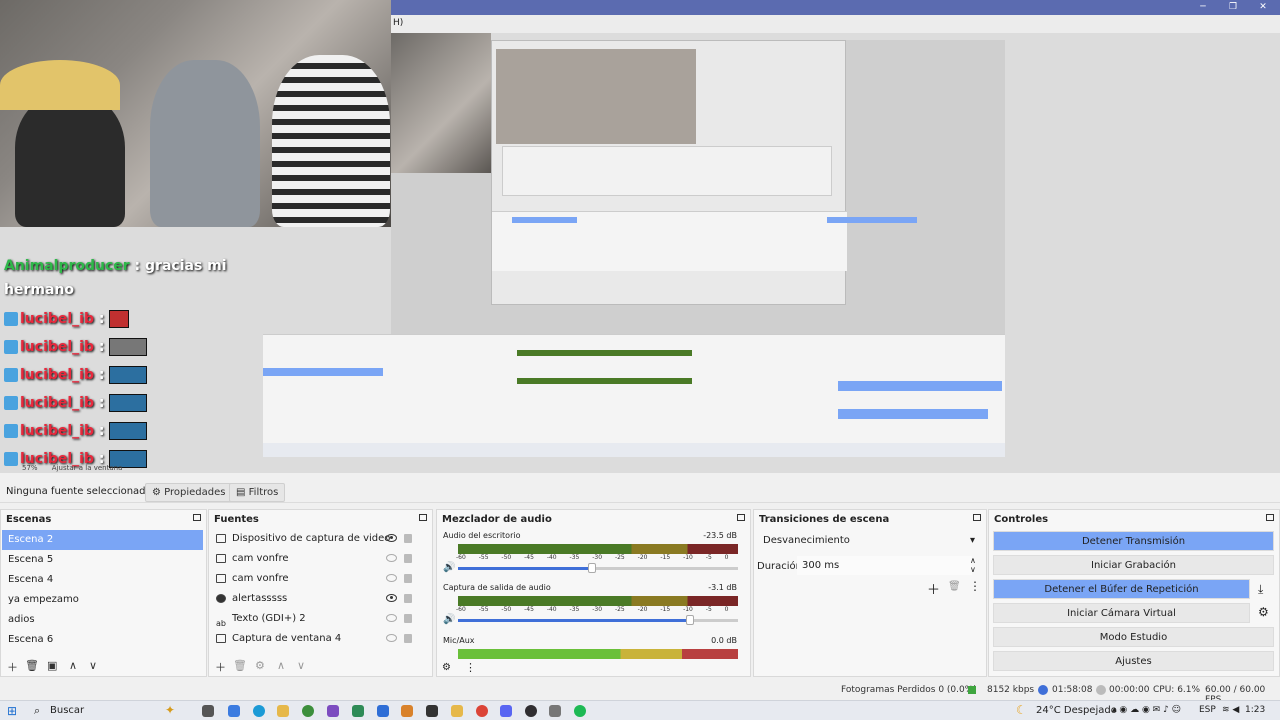  I want to click on scene-item: Escena 6, so click(102, 640).